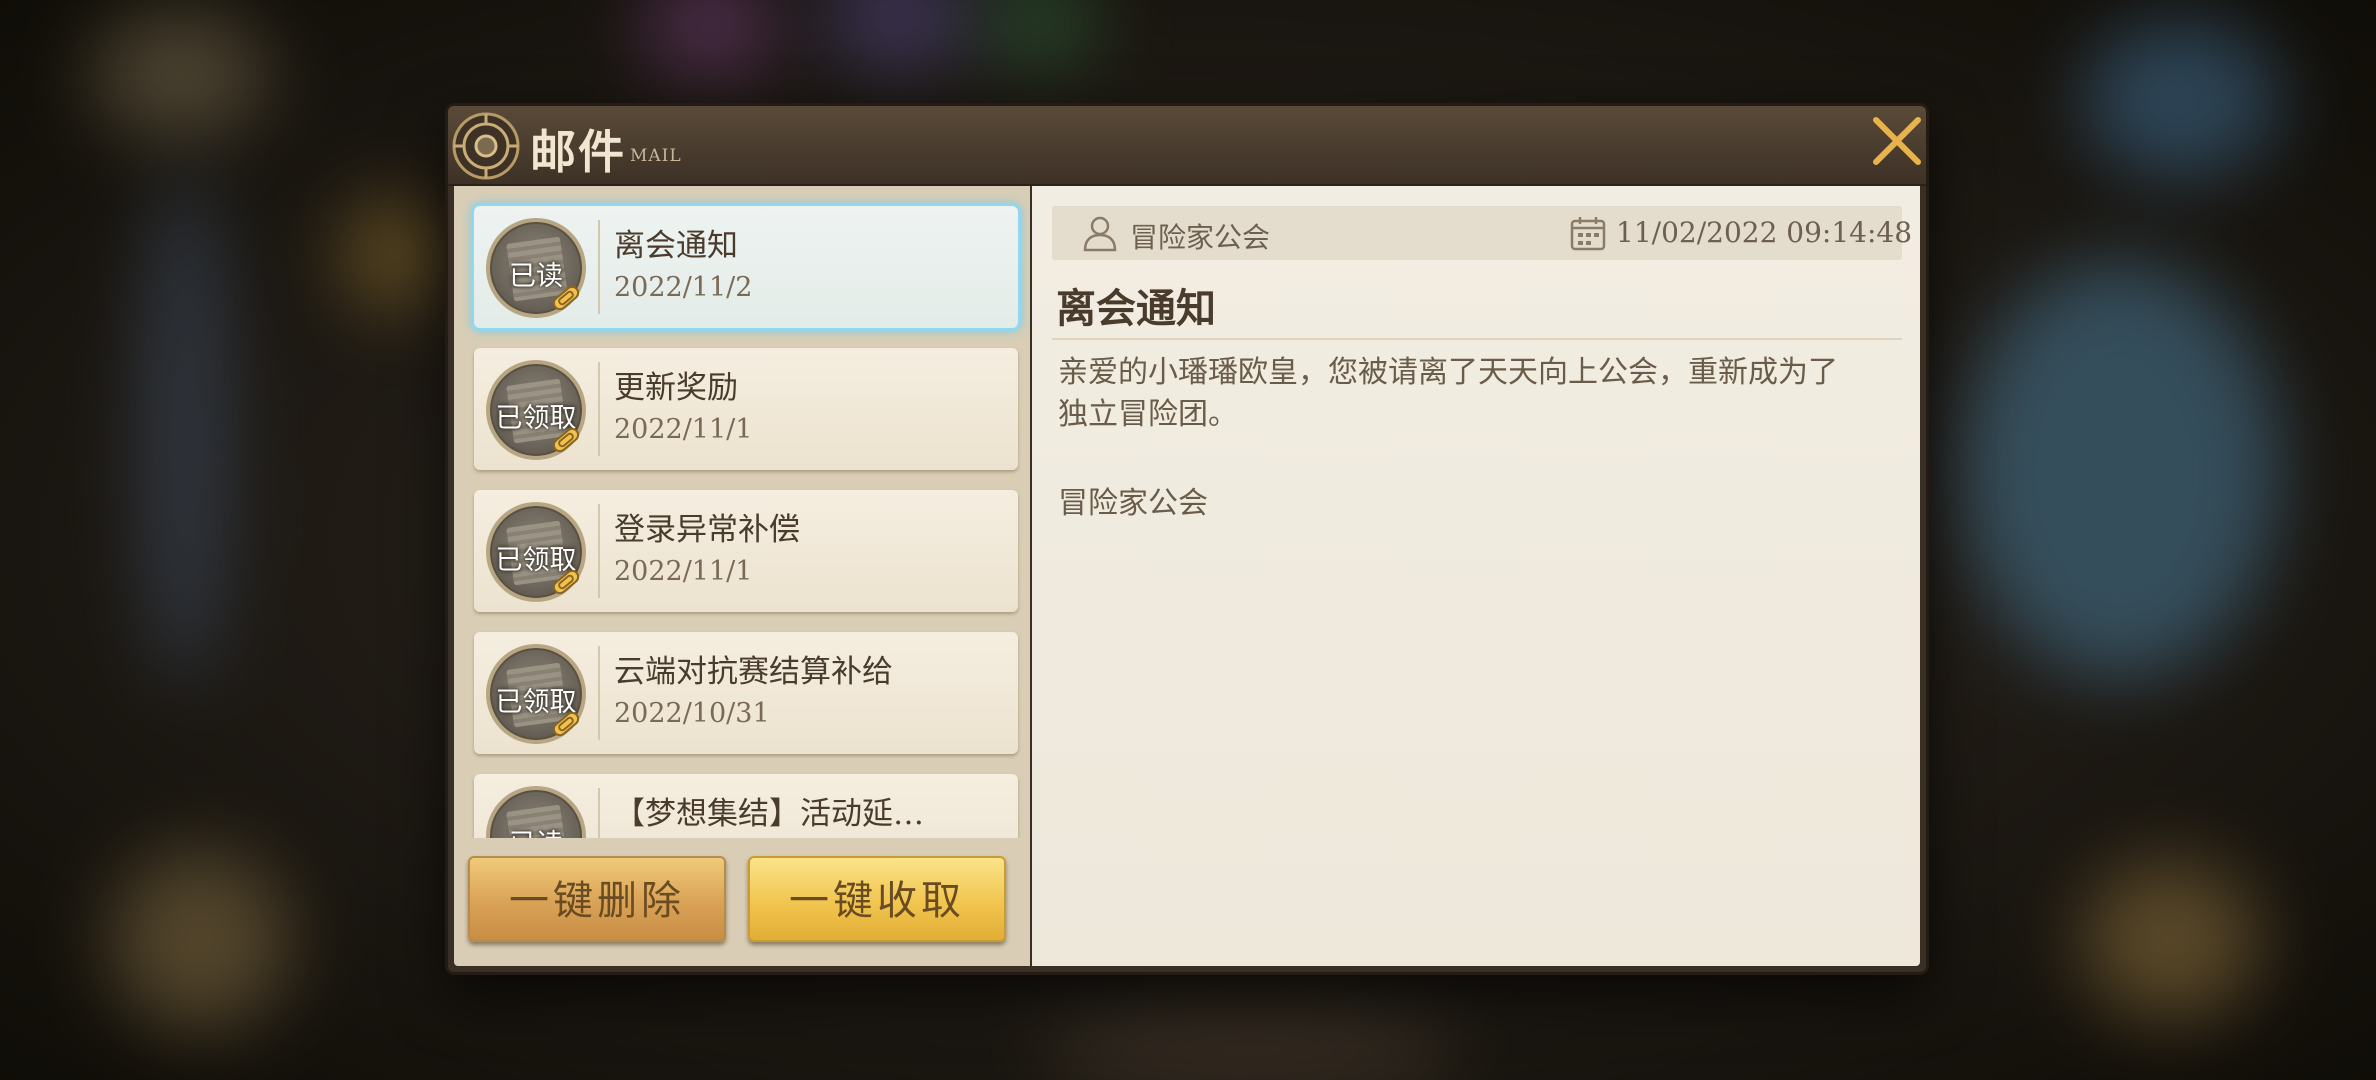 This screenshot has height=1080, width=2376. What do you see at coordinates (1448, 393) in the screenshot?
I see `mail-body-text: 亲爱的小璠璠欧皇，您被请离了天天向上公会，重新成为了 独立冒险团。` at bounding box center [1448, 393].